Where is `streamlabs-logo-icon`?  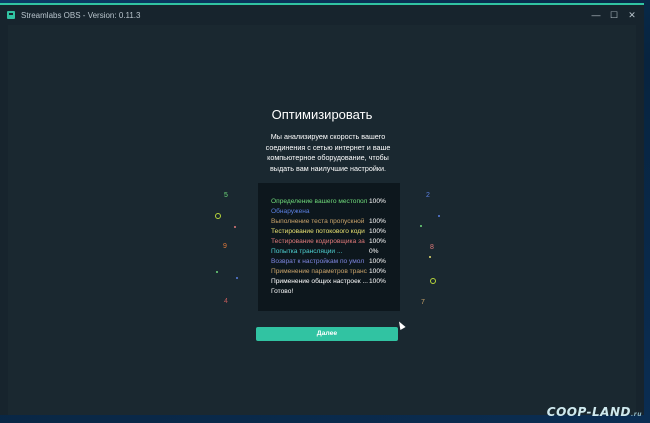 streamlabs-logo-icon is located at coordinates (11, 15).